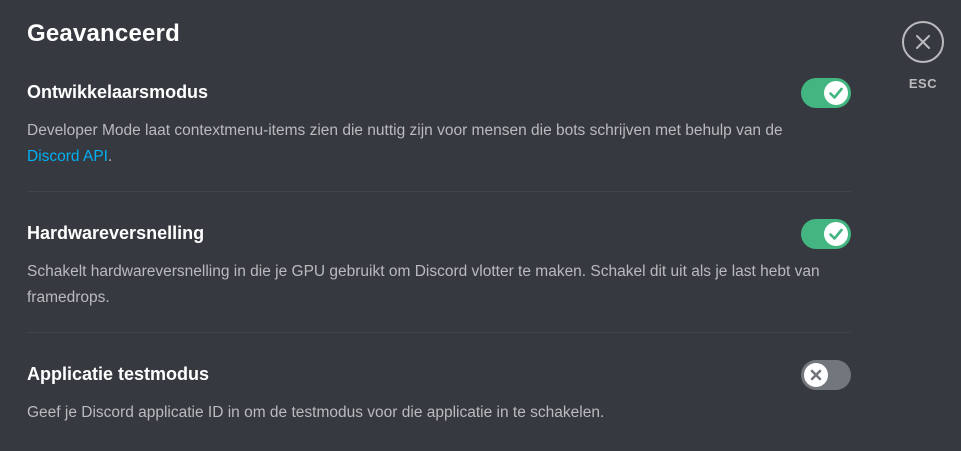  I want to click on developer-mode-toggle, so click(826, 93).